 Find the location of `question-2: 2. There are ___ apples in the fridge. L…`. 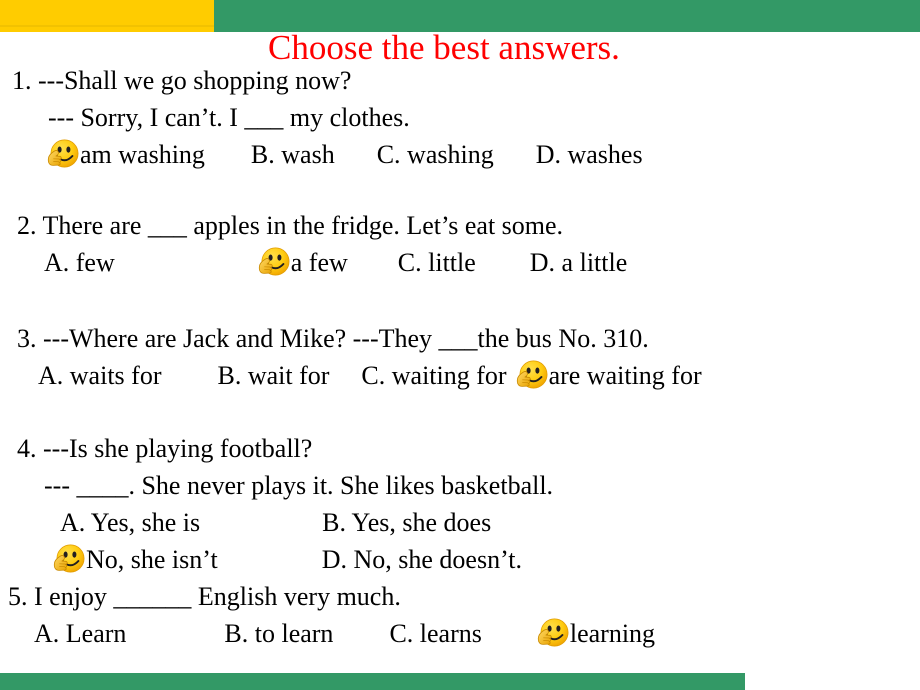

question-2: 2. There are ___ apples in the fridge. L… is located at coordinates (460, 244).